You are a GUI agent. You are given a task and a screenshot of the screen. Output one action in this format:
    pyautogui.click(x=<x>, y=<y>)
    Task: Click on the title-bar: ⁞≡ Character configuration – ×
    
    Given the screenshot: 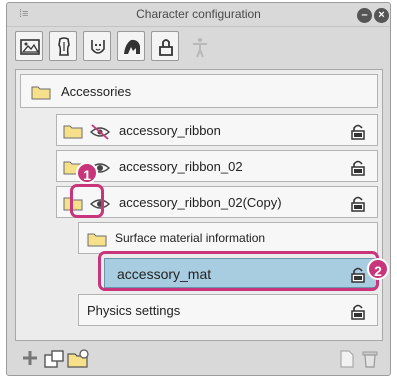 What is the action you would take?
    pyautogui.click(x=198, y=15)
    